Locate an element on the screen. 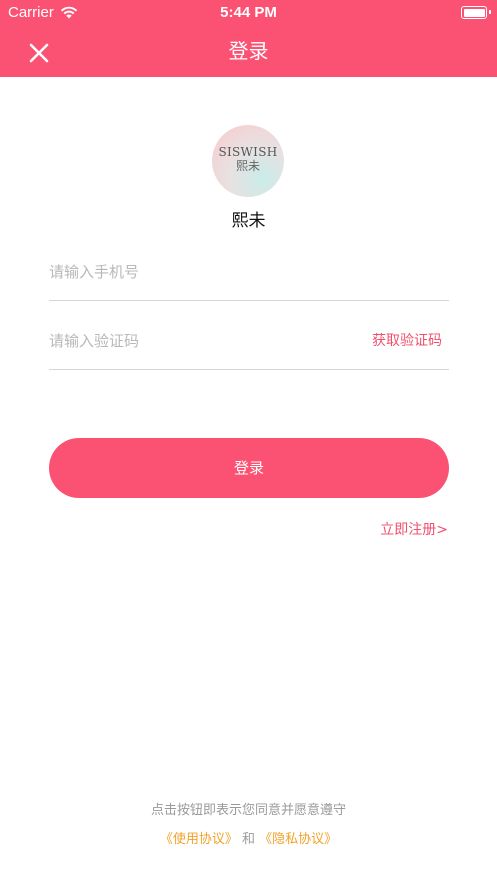 The width and height of the screenshot is (497, 883). agreements-conjunction: 和 is located at coordinates (248, 839).